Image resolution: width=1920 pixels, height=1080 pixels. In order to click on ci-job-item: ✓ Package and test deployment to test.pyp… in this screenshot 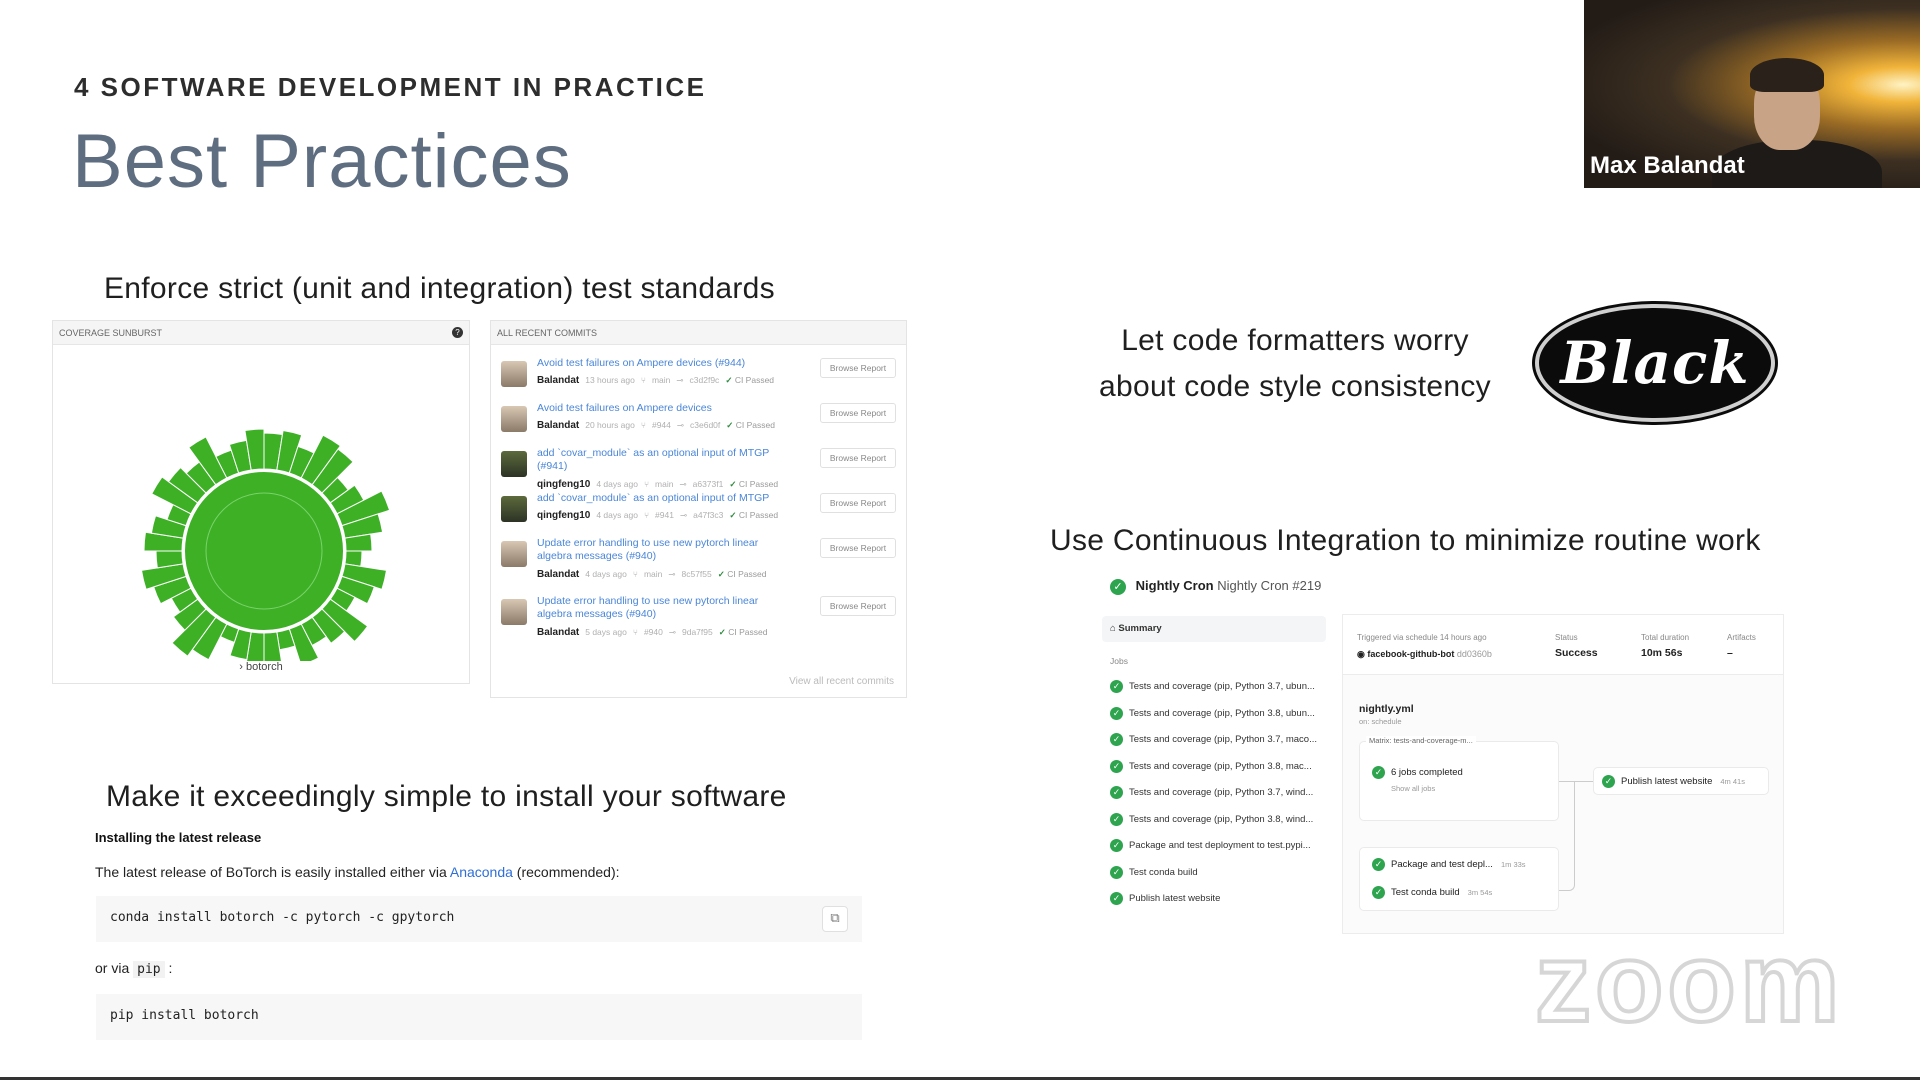, I will do `click(1220, 845)`.